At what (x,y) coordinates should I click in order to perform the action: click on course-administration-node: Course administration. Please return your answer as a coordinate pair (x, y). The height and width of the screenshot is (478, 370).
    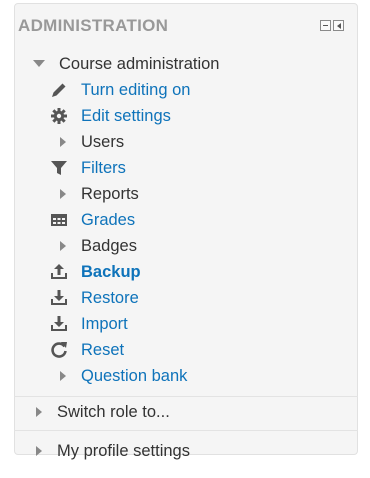
    Looking at the image, I should click on (185, 64).